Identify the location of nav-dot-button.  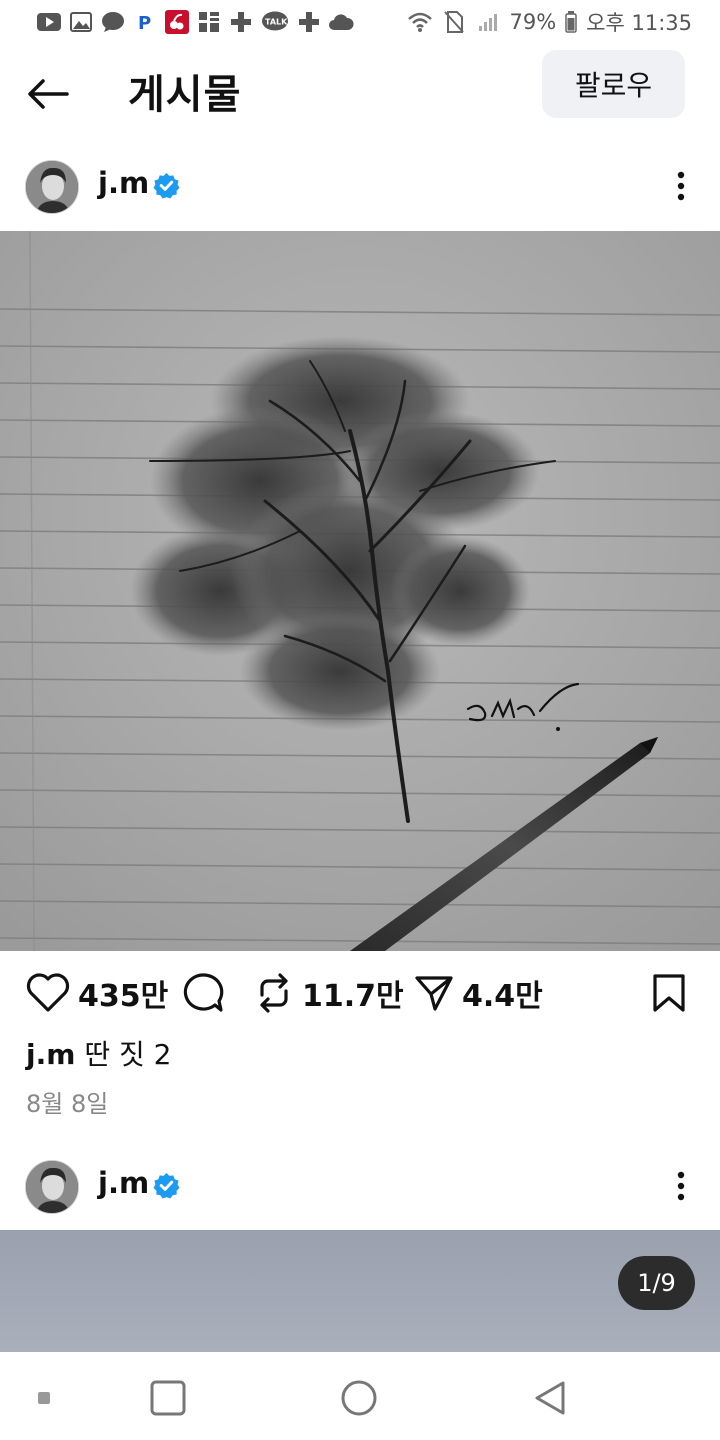
(44, 1398).